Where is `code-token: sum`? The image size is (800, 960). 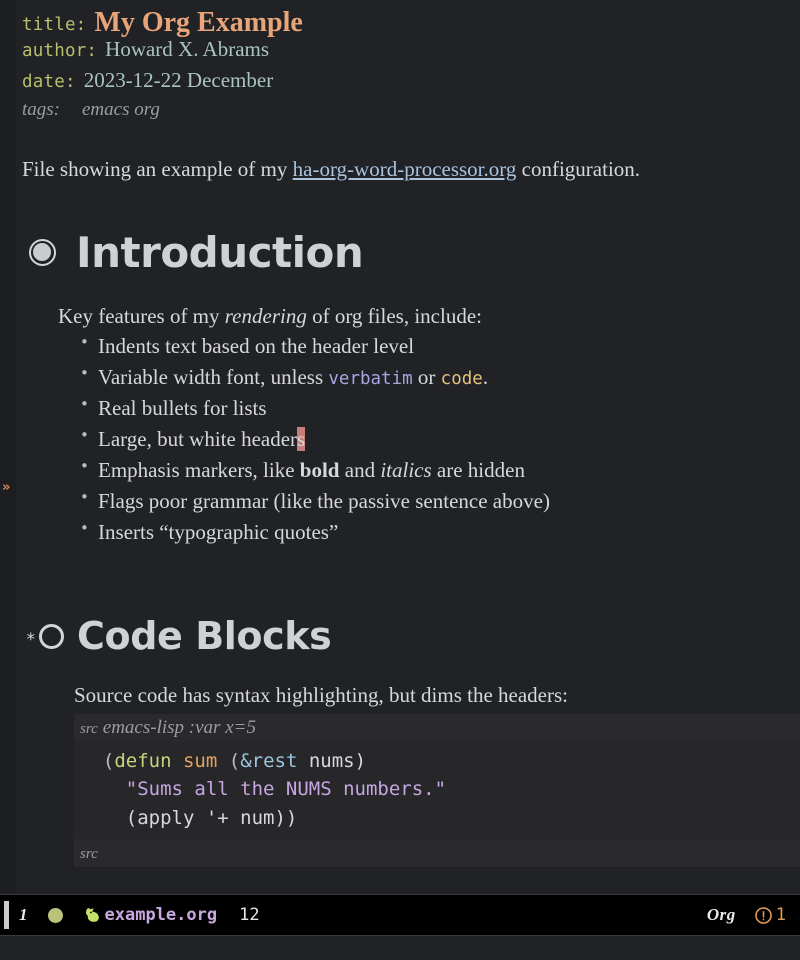
code-token: sum is located at coordinates (200, 761).